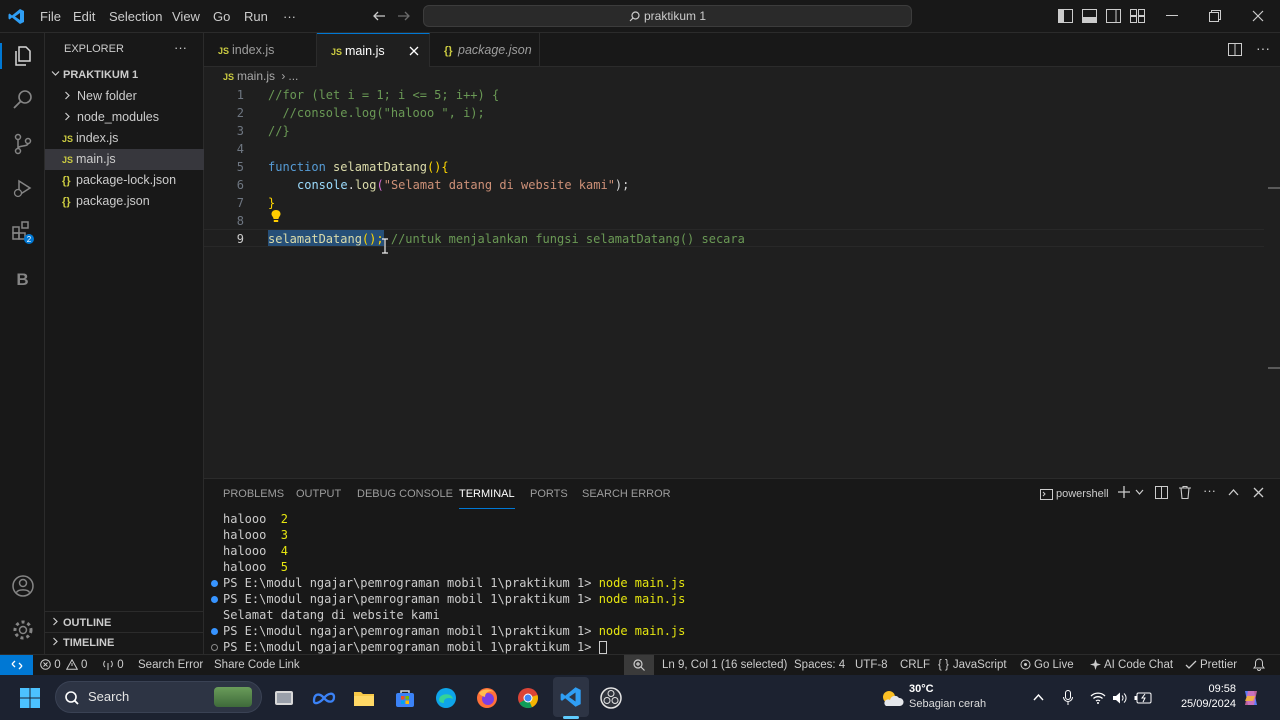  I want to click on indentation: Spaces: 4, so click(819, 665).